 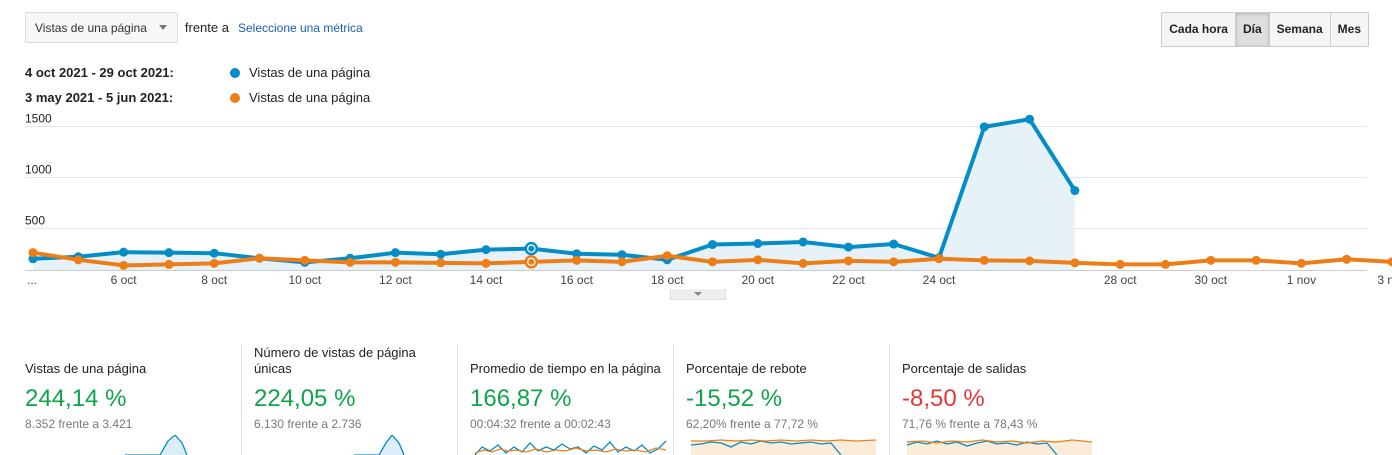 I want to click on chart-expand-toggle, so click(x=698, y=294).